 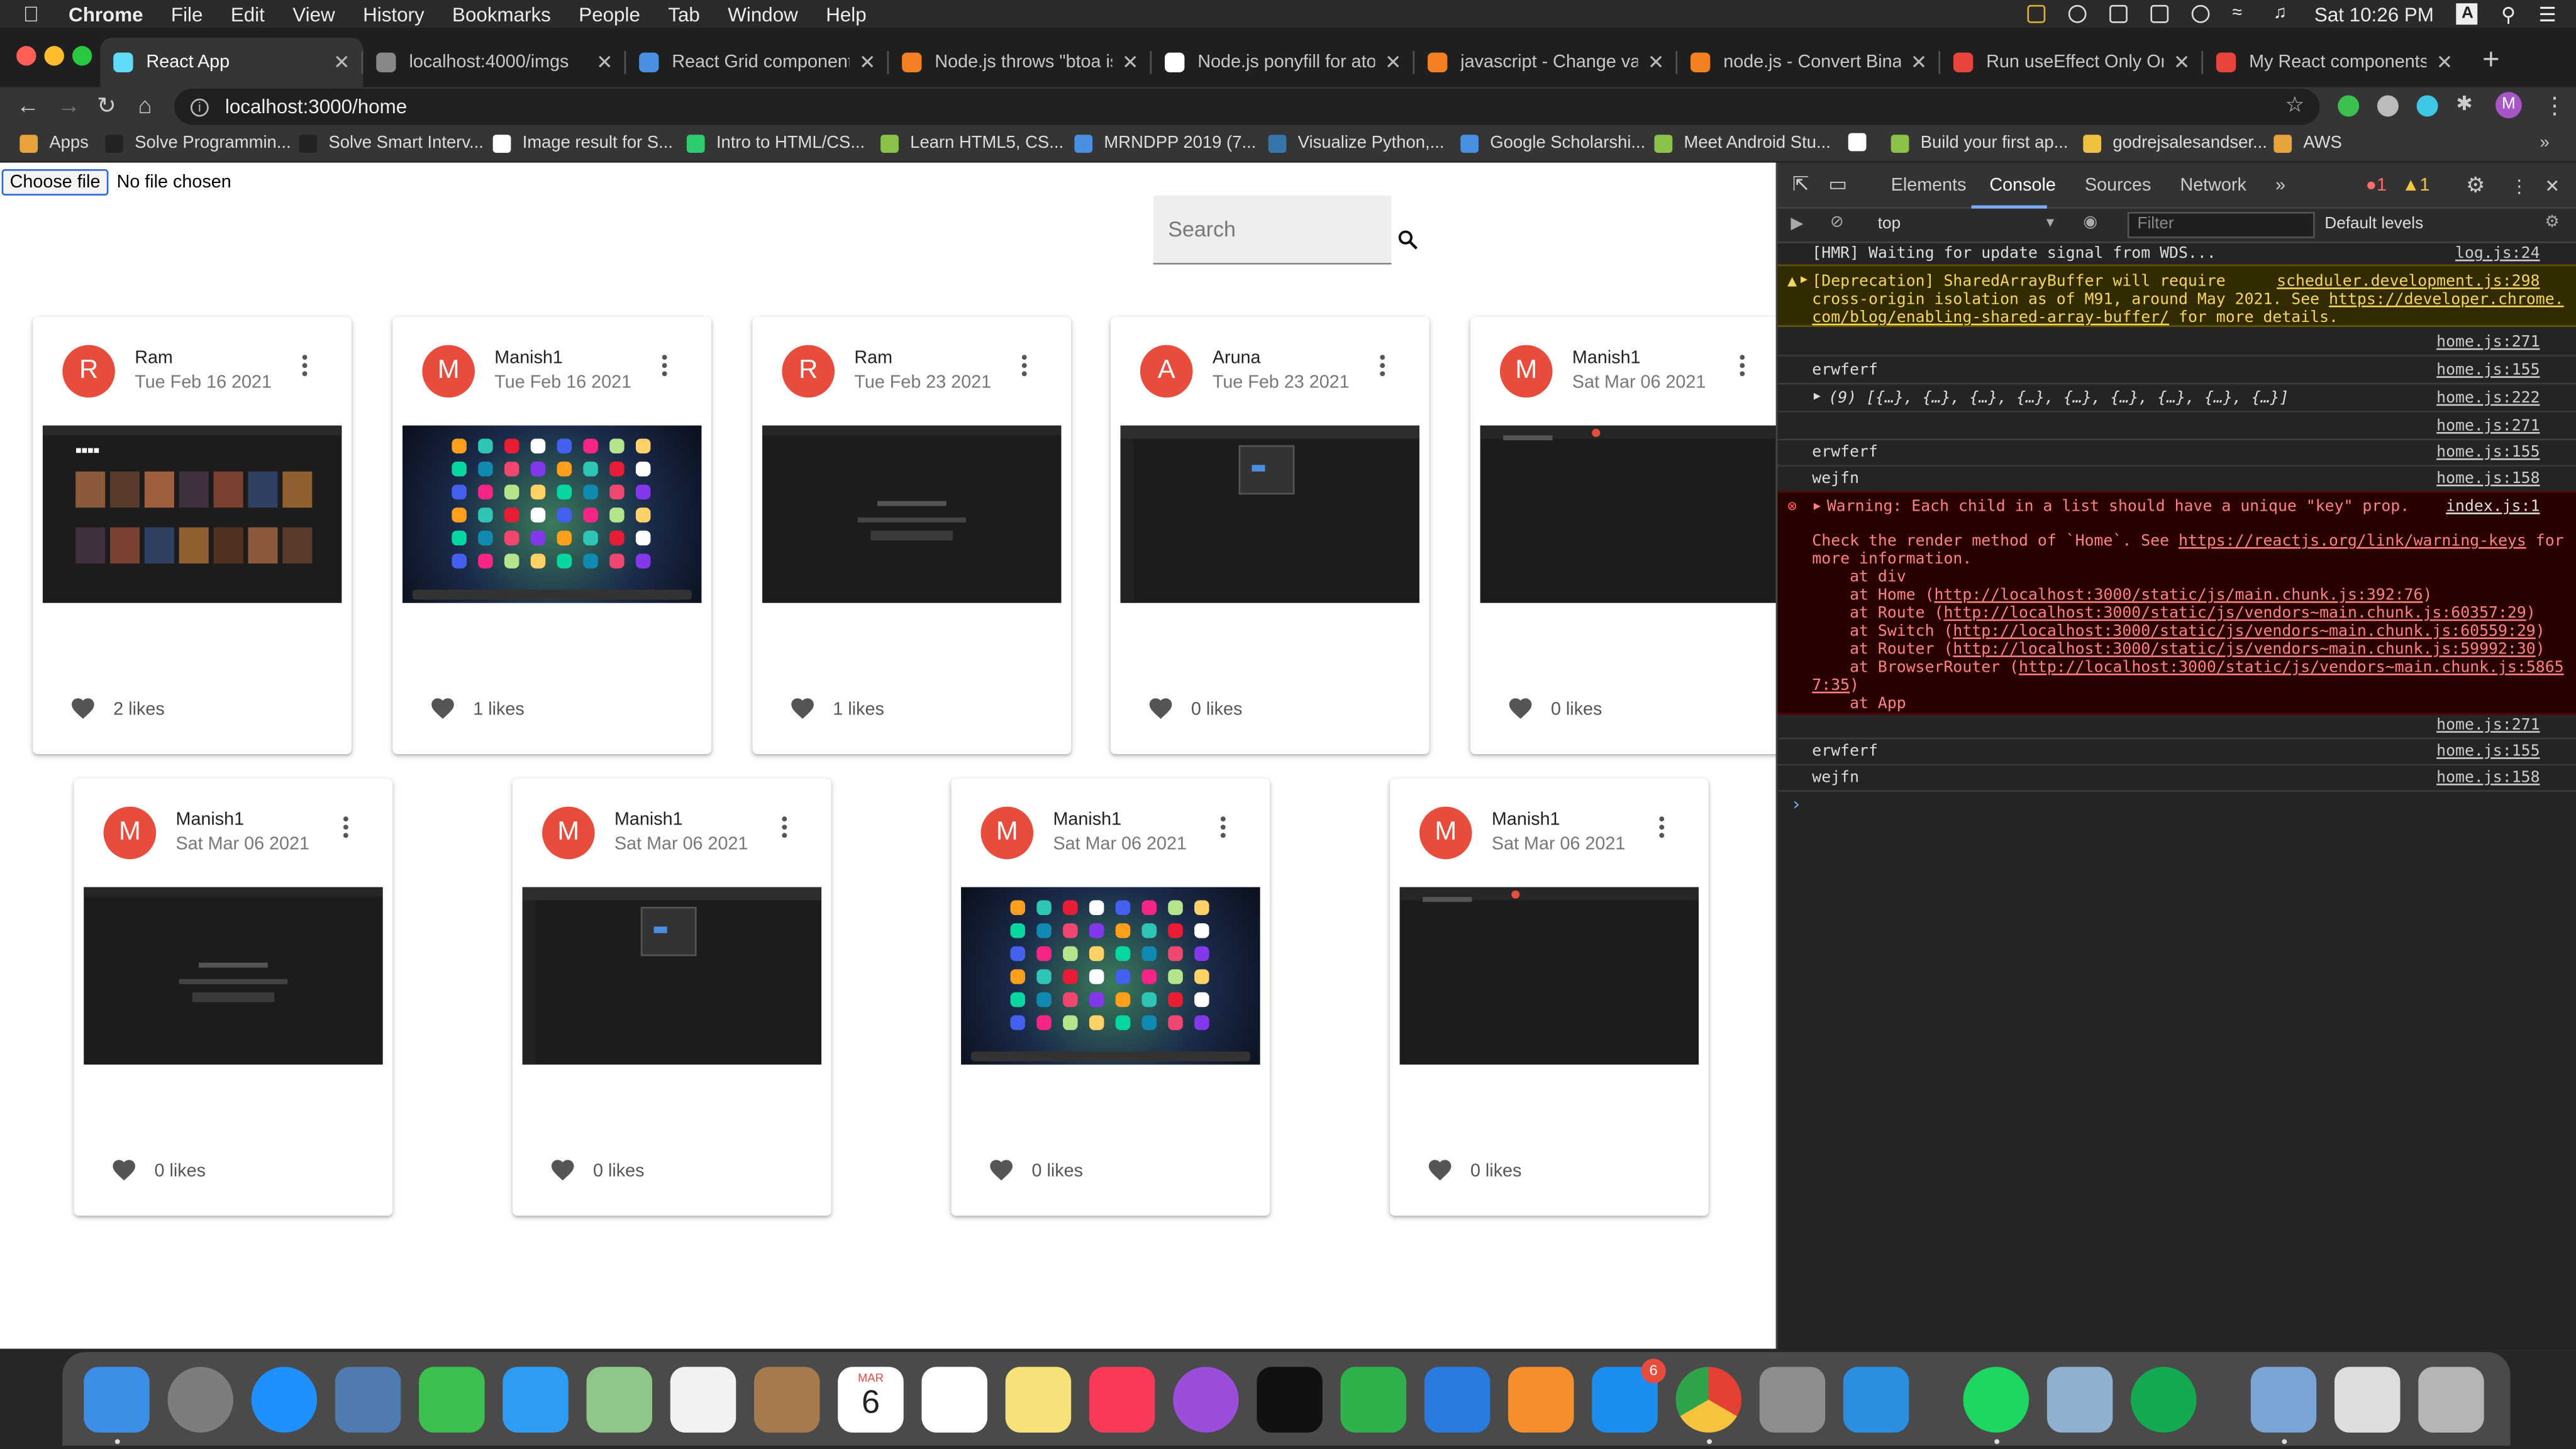 I want to click on mongodb-compass-icon, so click(x=2164, y=1400).